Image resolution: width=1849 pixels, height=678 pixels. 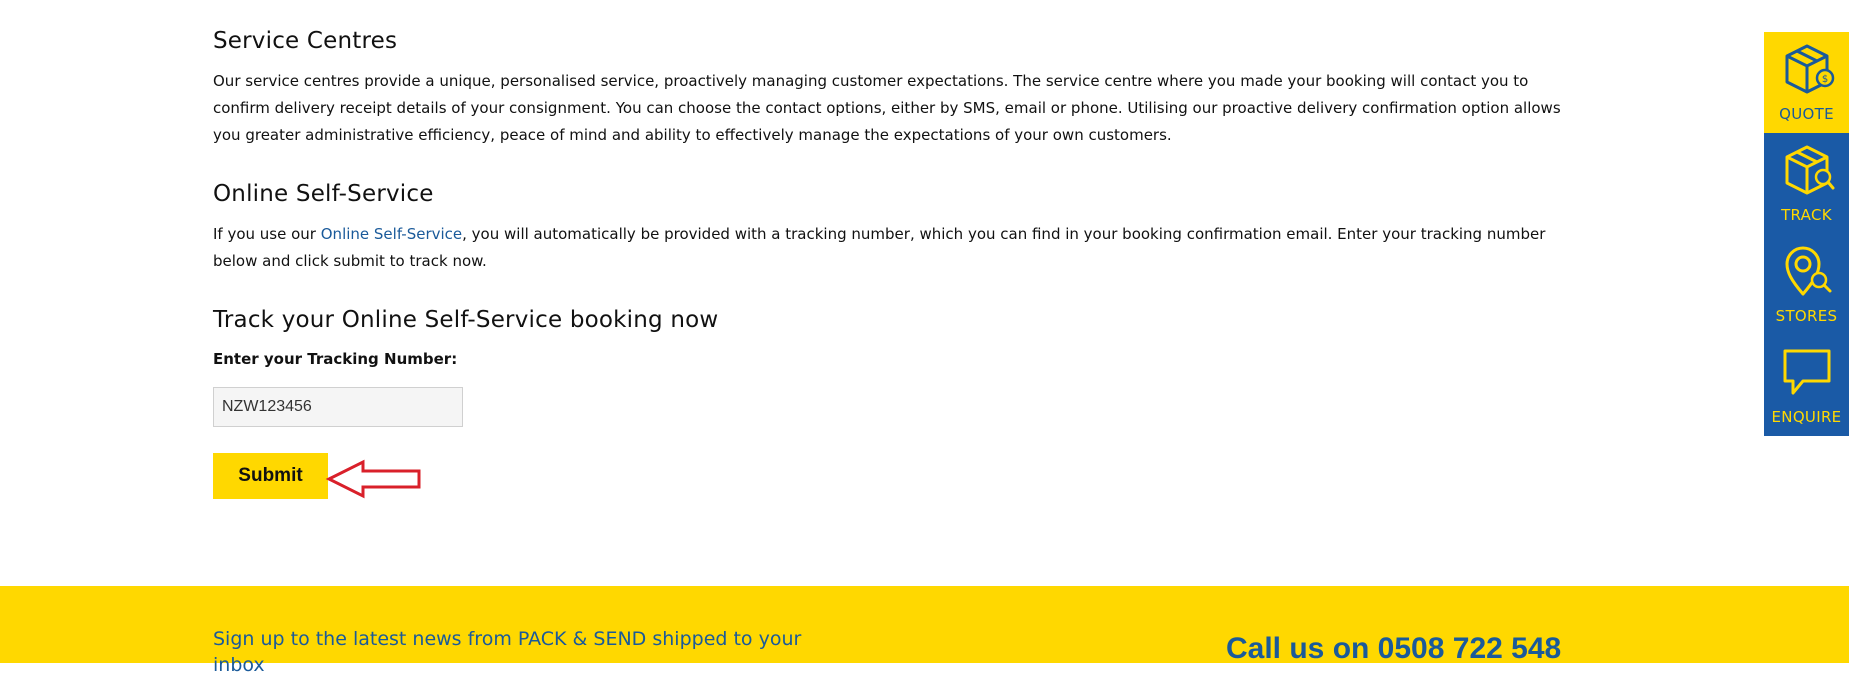 I want to click on sidebar-item-label: QUOTE, so click(x=1806, y=114).